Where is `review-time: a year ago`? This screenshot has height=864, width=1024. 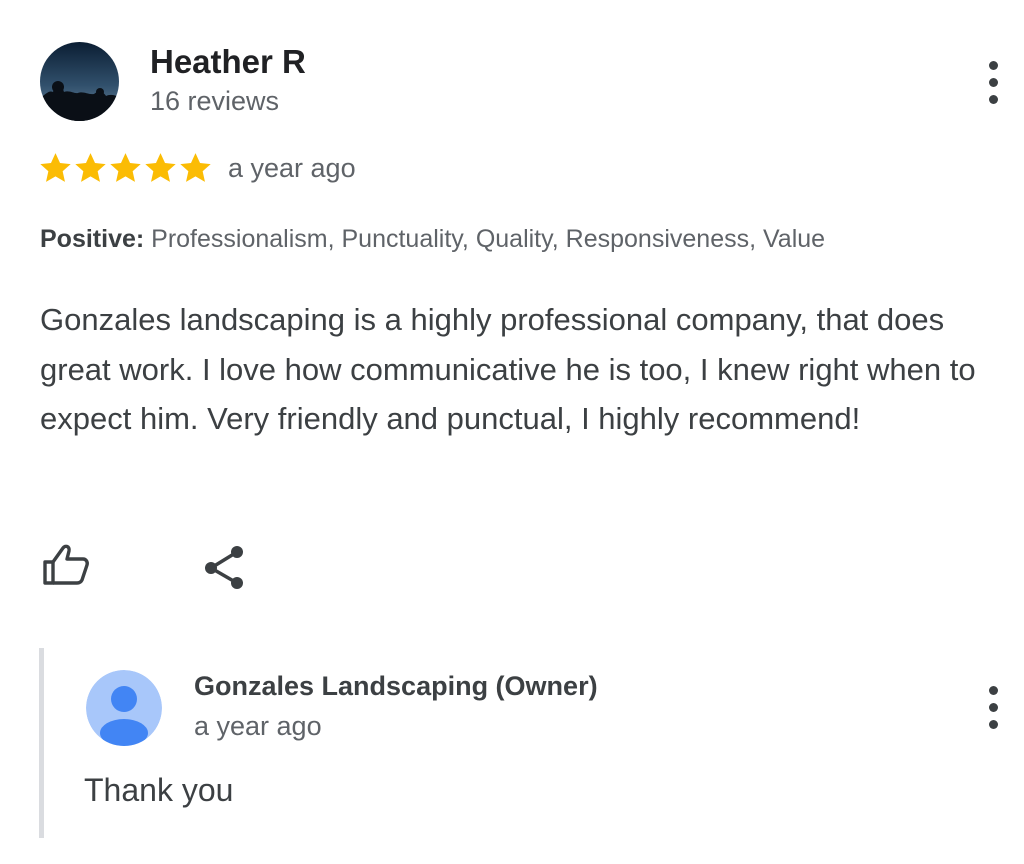
review-time: a year ago is located at coordinates (292, 168).